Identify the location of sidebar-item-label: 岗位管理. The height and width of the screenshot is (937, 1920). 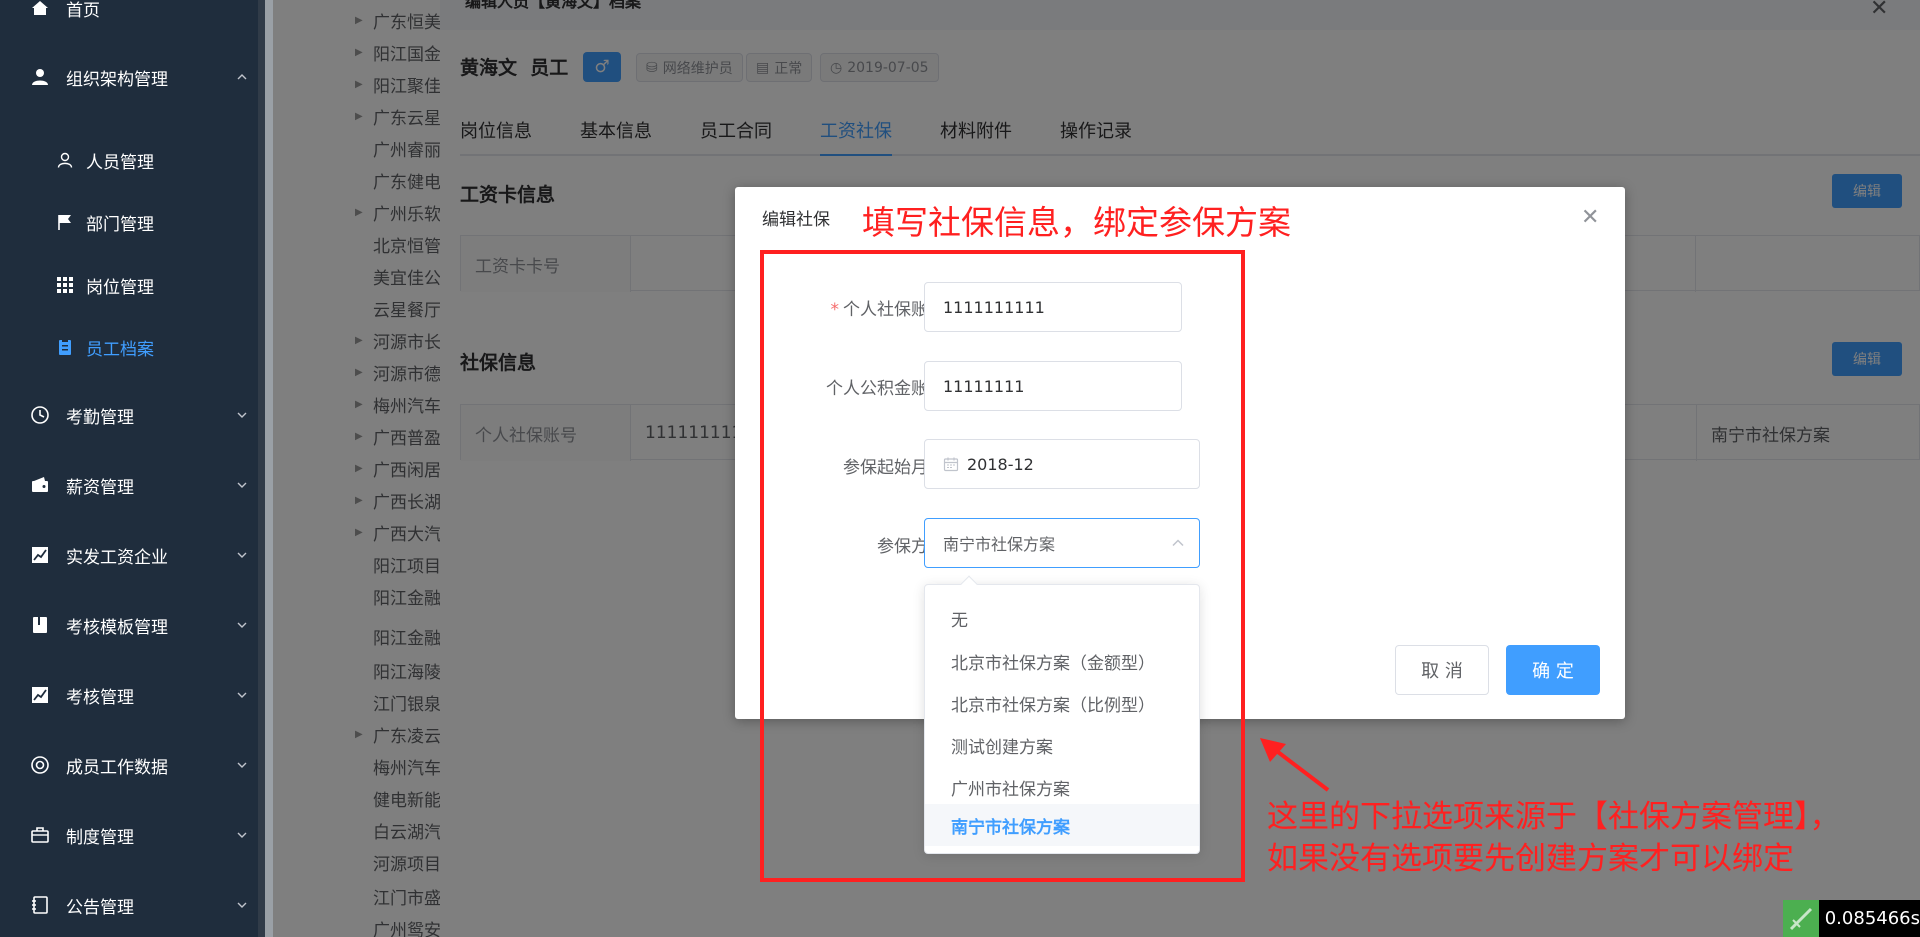
(120, 287).